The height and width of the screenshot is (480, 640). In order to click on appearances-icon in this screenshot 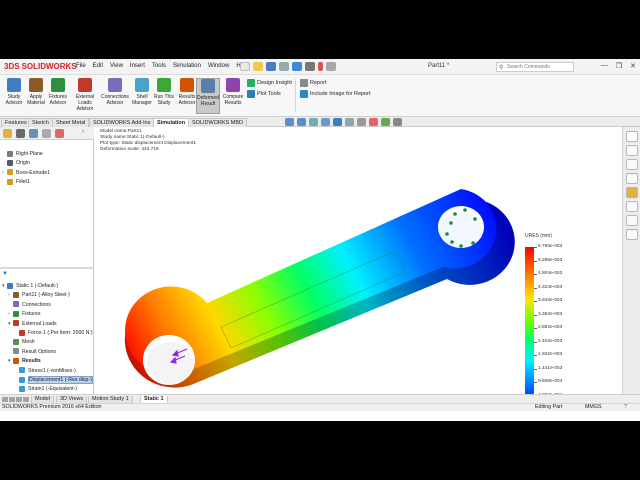, I will do `click(632, 192)`.